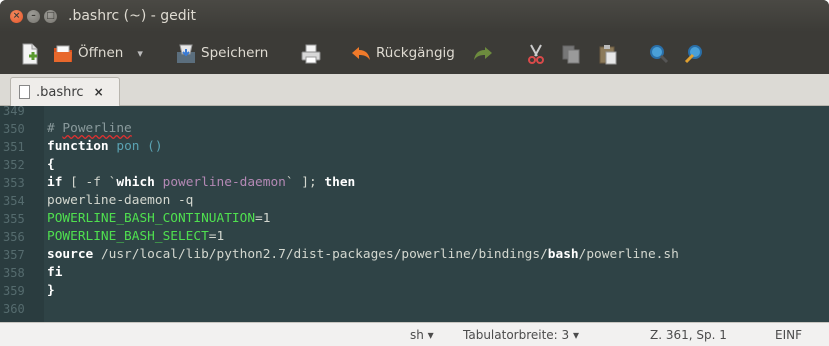  I want to click on code-token: {, so click(51, 164).